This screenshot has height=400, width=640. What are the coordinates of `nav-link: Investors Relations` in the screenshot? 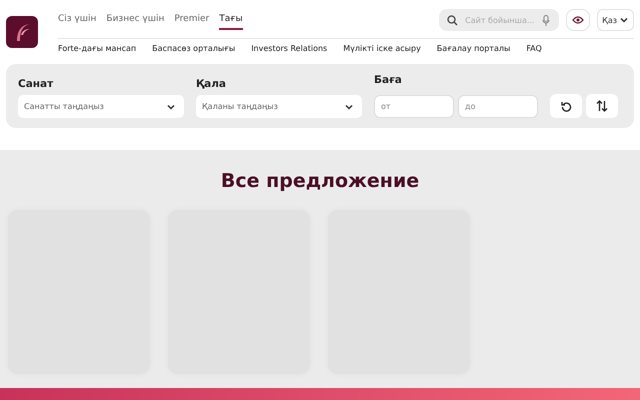 It's located at (289, 48).